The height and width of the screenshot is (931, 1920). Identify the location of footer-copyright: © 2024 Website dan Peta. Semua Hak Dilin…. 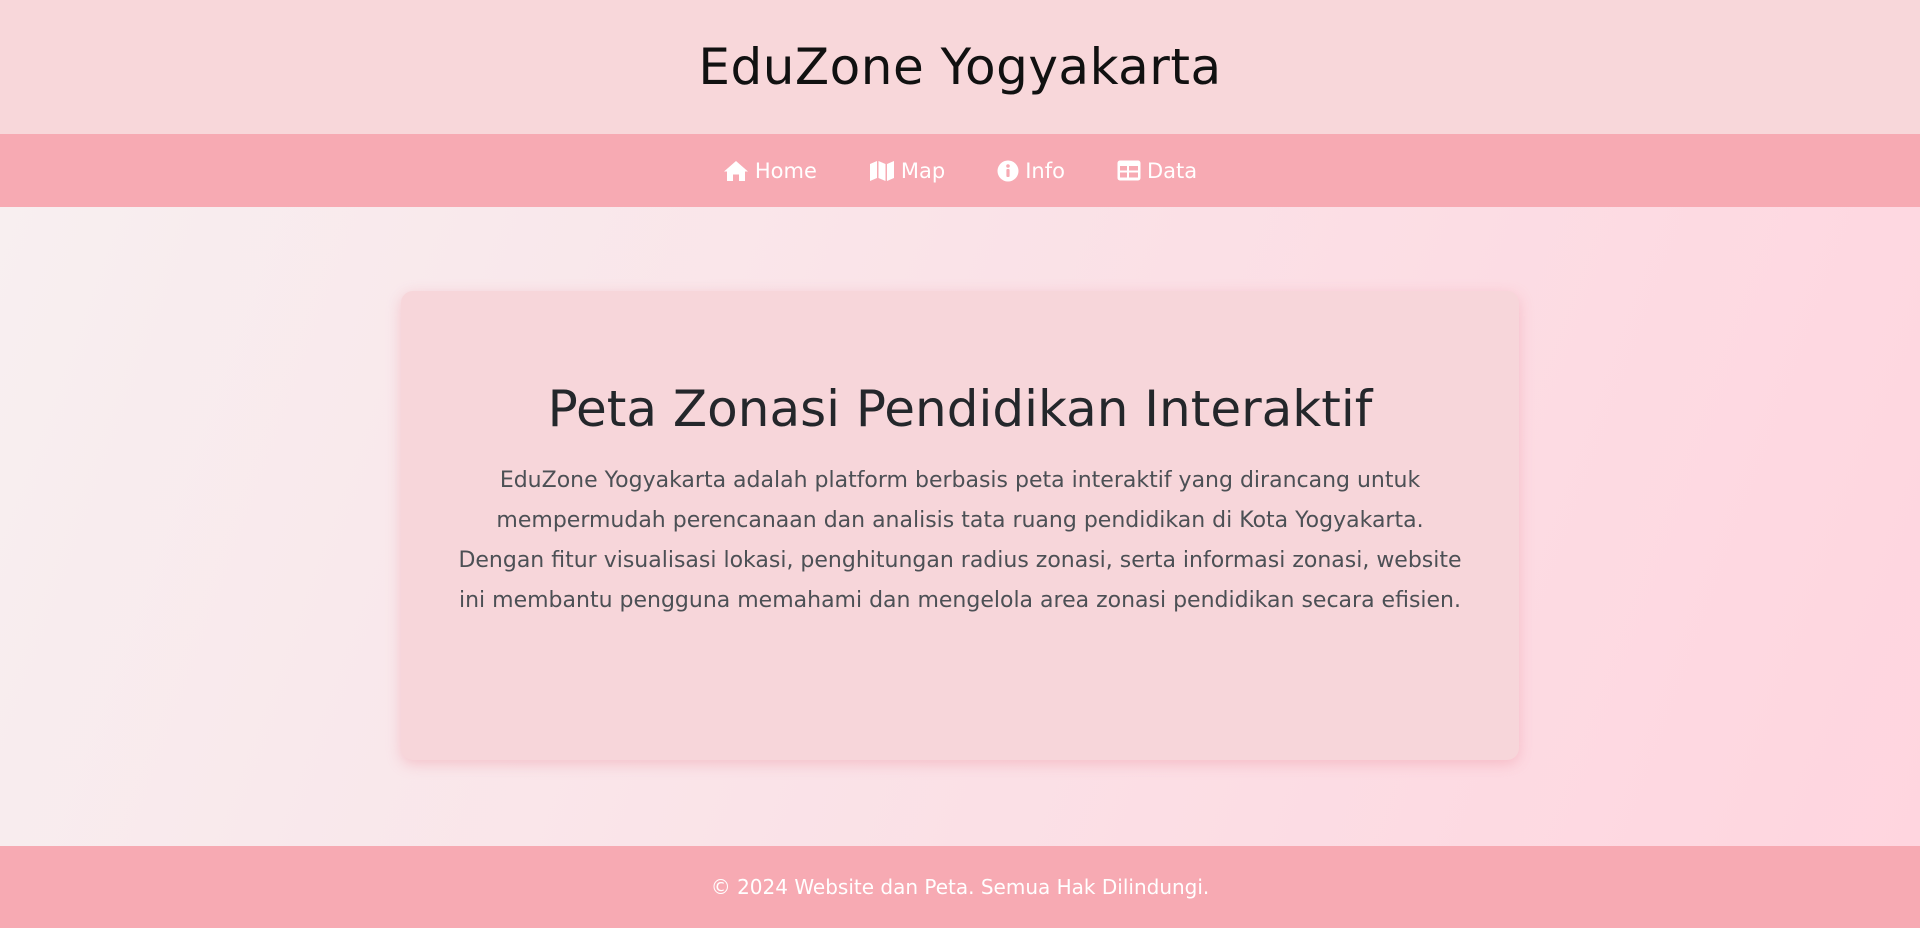
(960, 887).